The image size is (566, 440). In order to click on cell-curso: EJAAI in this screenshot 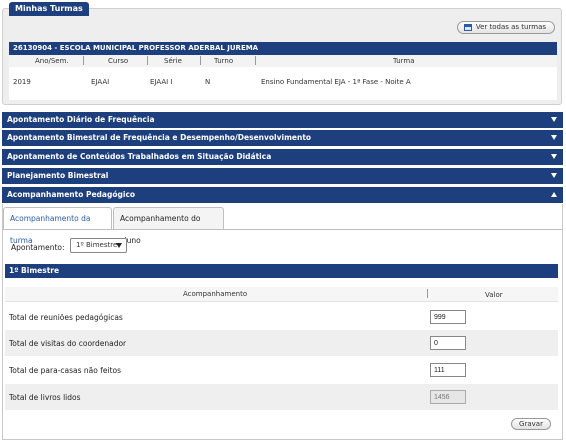, I will do `click(100, 82)`.